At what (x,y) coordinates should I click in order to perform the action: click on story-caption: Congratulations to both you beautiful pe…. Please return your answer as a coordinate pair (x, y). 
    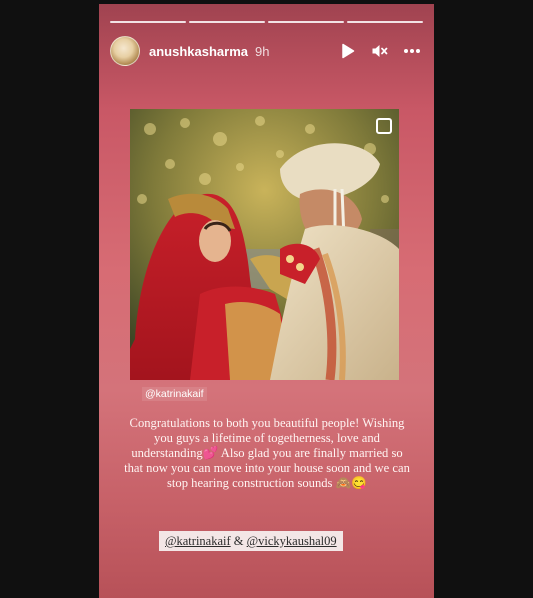
    Looking at the image, I should click on (267, 453).